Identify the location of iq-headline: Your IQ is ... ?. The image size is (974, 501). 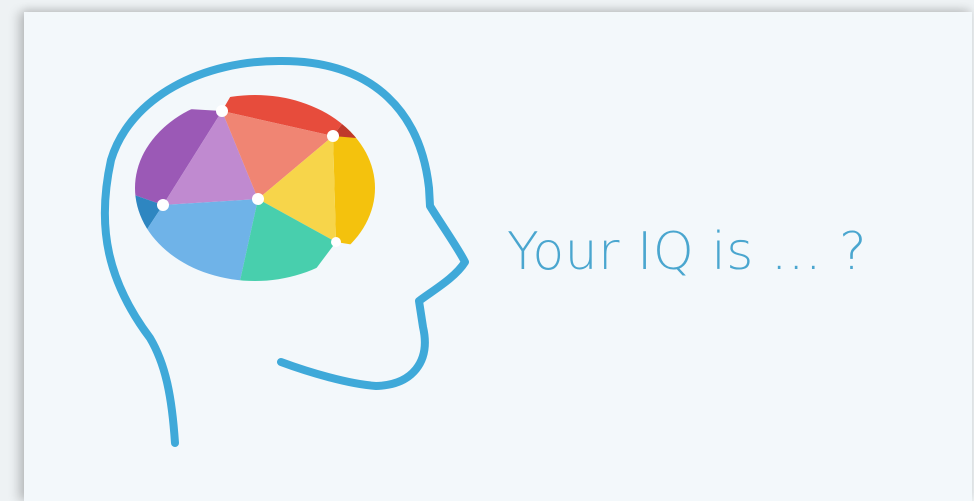
(687, 252).